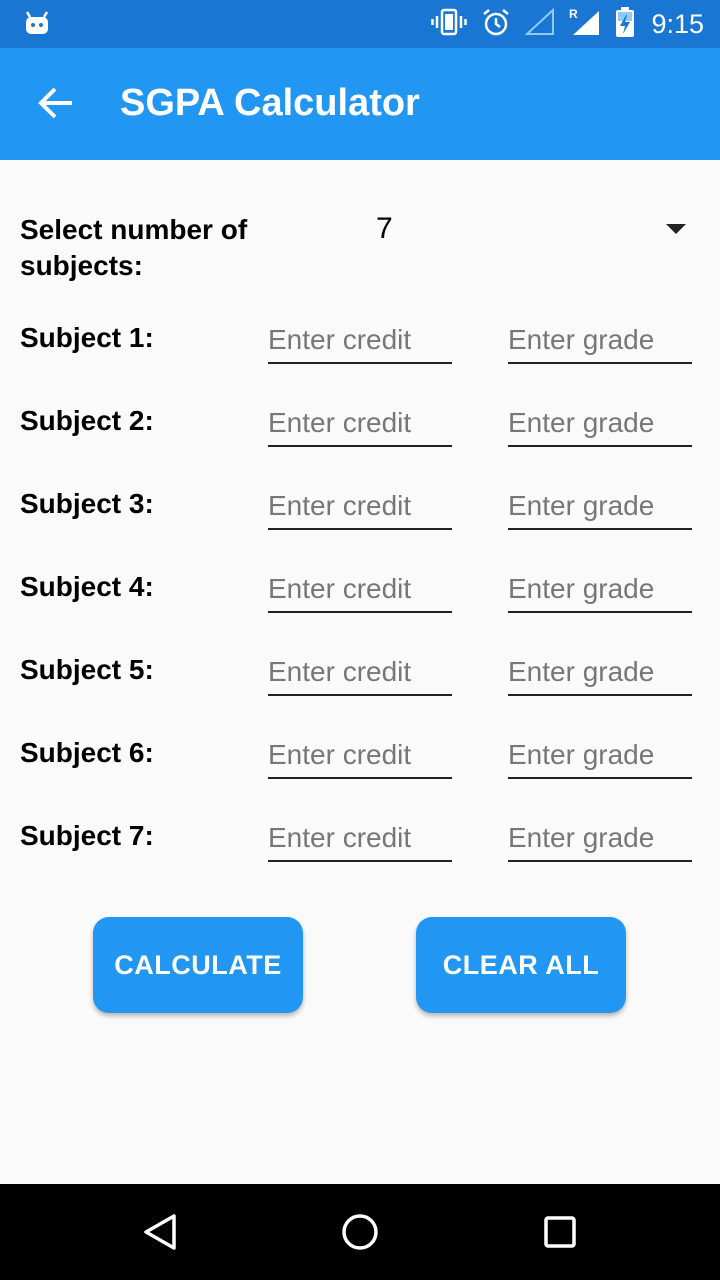 This screenshot has height=1280, width=720. Describe the element at coordinates (676, 229) in the screenshot. I see `dropdown-arrow-icon` at that location.